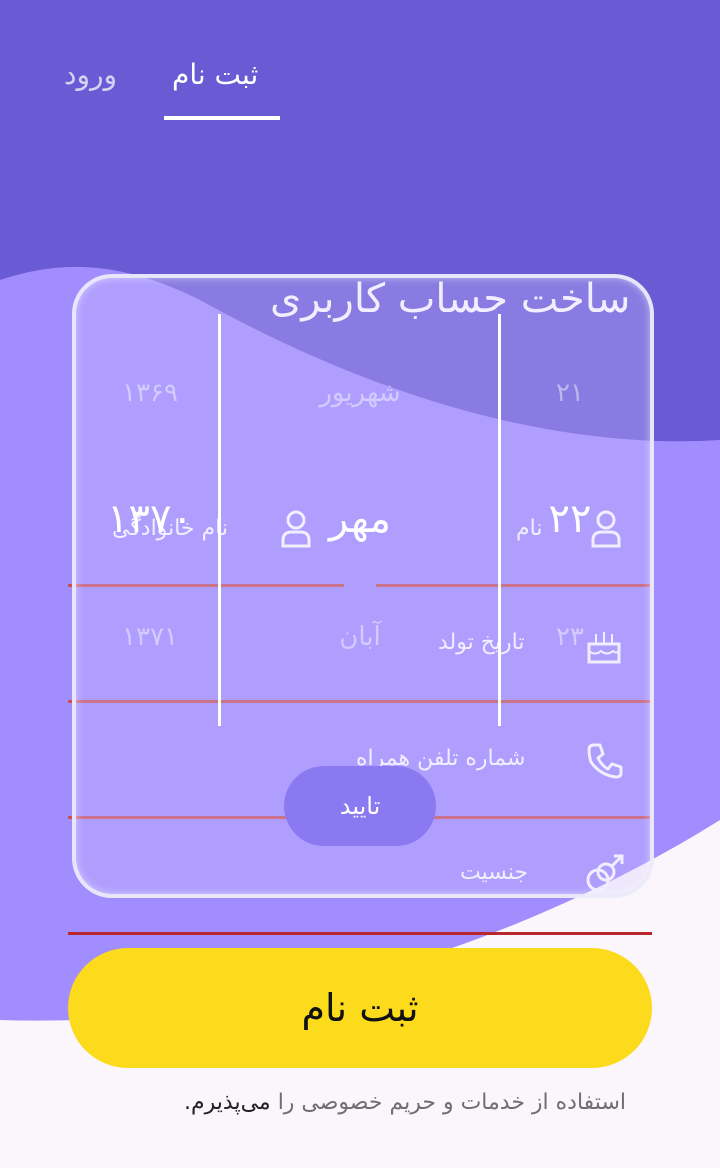 The height and width of the screenshot is (1168, 720). I want to click on picker-day-prev: ۲۱, so click(570, 393).